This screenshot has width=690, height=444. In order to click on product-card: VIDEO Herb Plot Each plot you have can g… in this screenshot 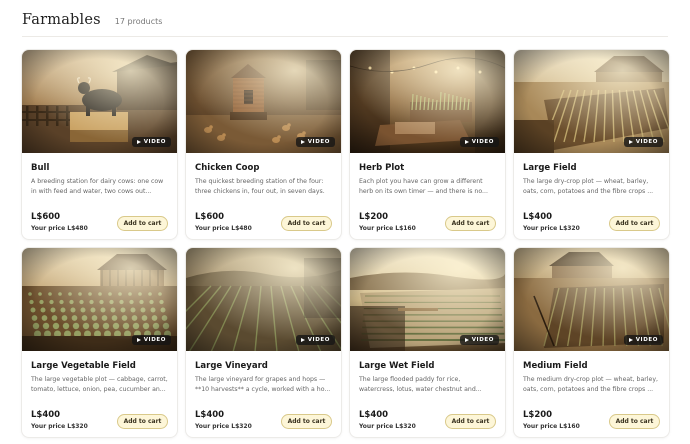, I will do `click(427, 144)`.